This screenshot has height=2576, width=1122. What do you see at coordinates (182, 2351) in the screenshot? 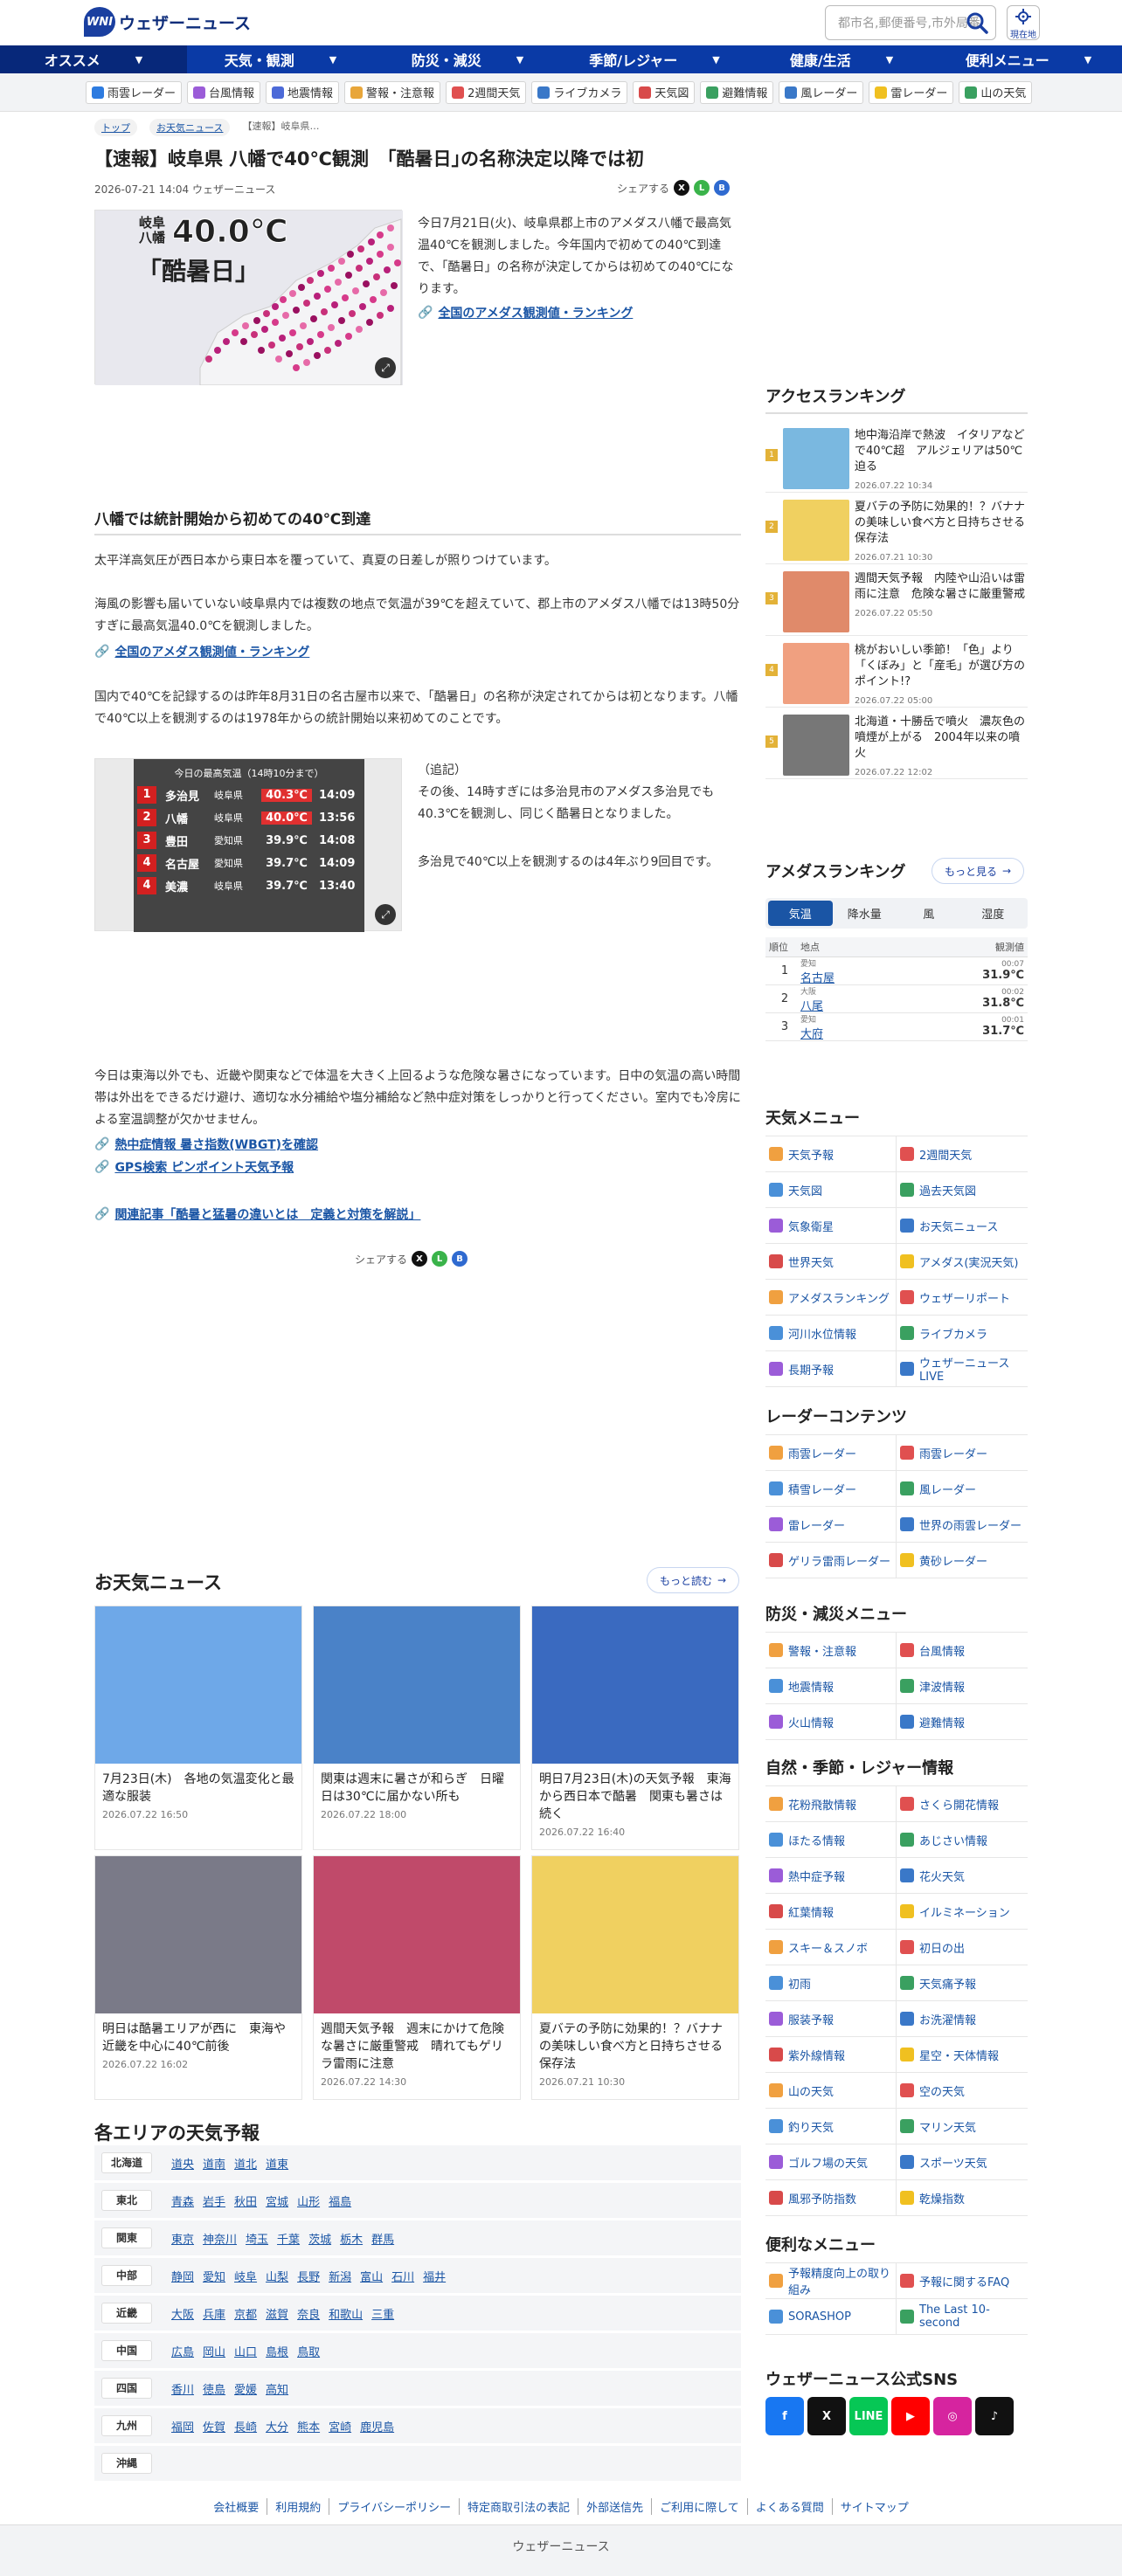
I see `area-link: 広島` at bounding box center [182, 2351].